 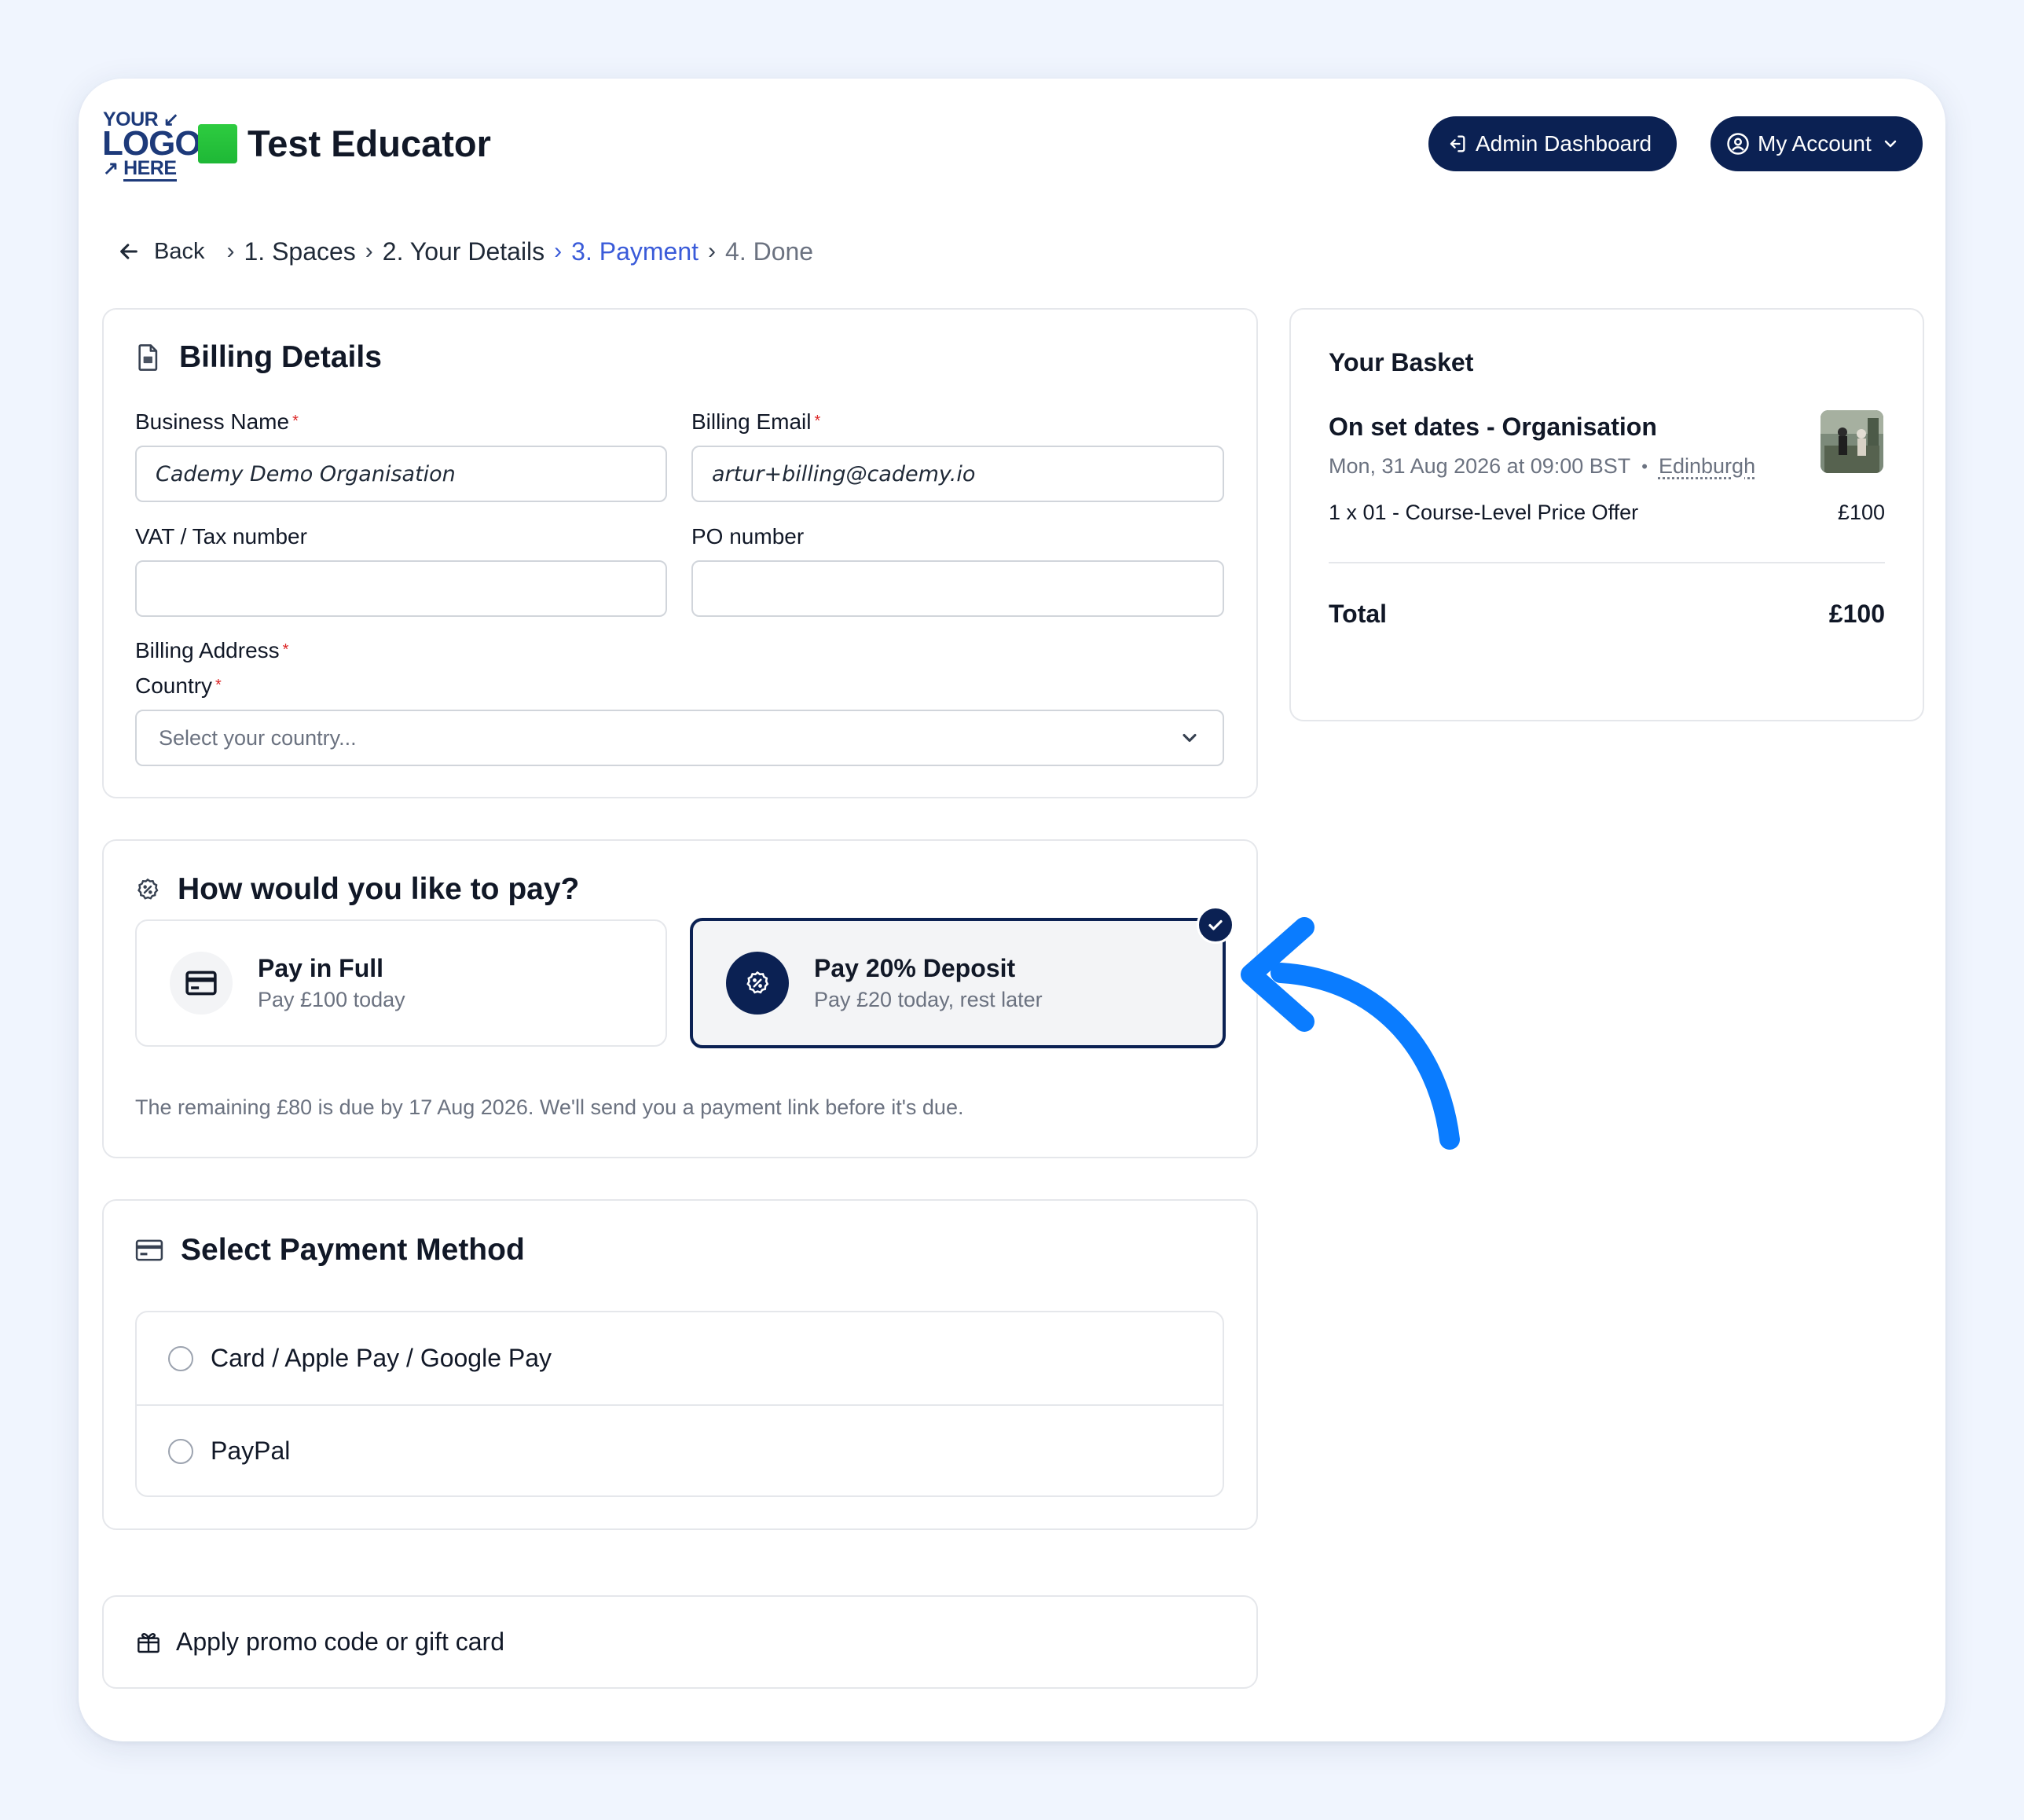 I want to click on po-input, so click(x=957, y=588).